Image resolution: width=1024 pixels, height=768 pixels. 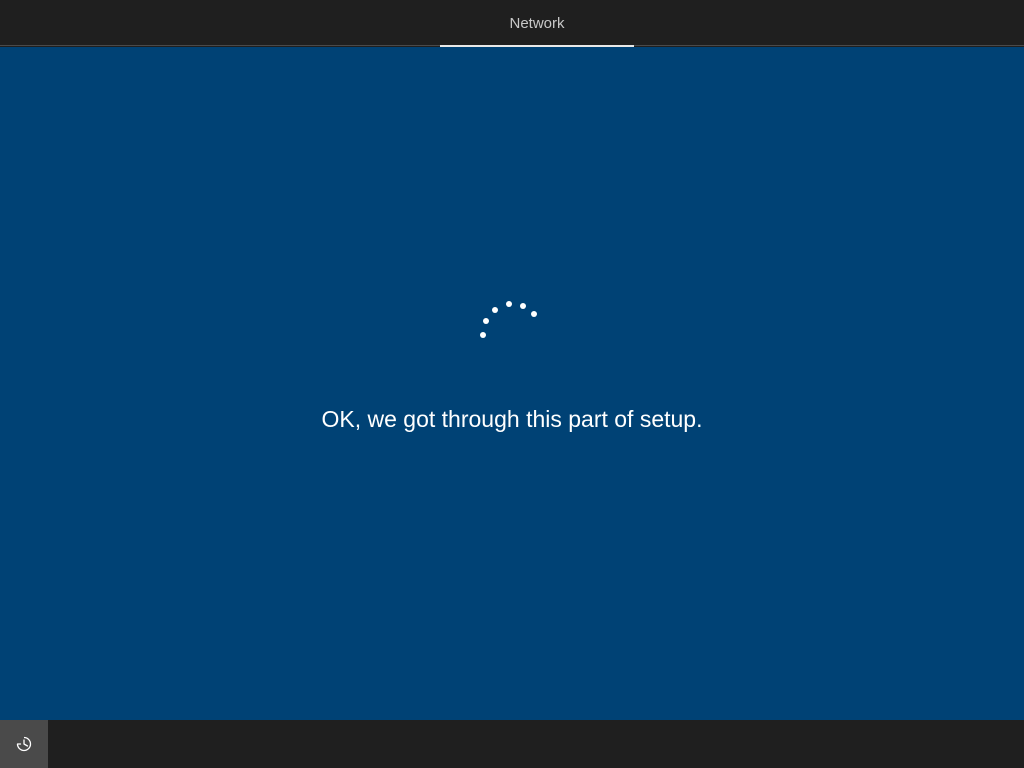 I want to click on tab-network-label: Network, so click(x=537, y=23).